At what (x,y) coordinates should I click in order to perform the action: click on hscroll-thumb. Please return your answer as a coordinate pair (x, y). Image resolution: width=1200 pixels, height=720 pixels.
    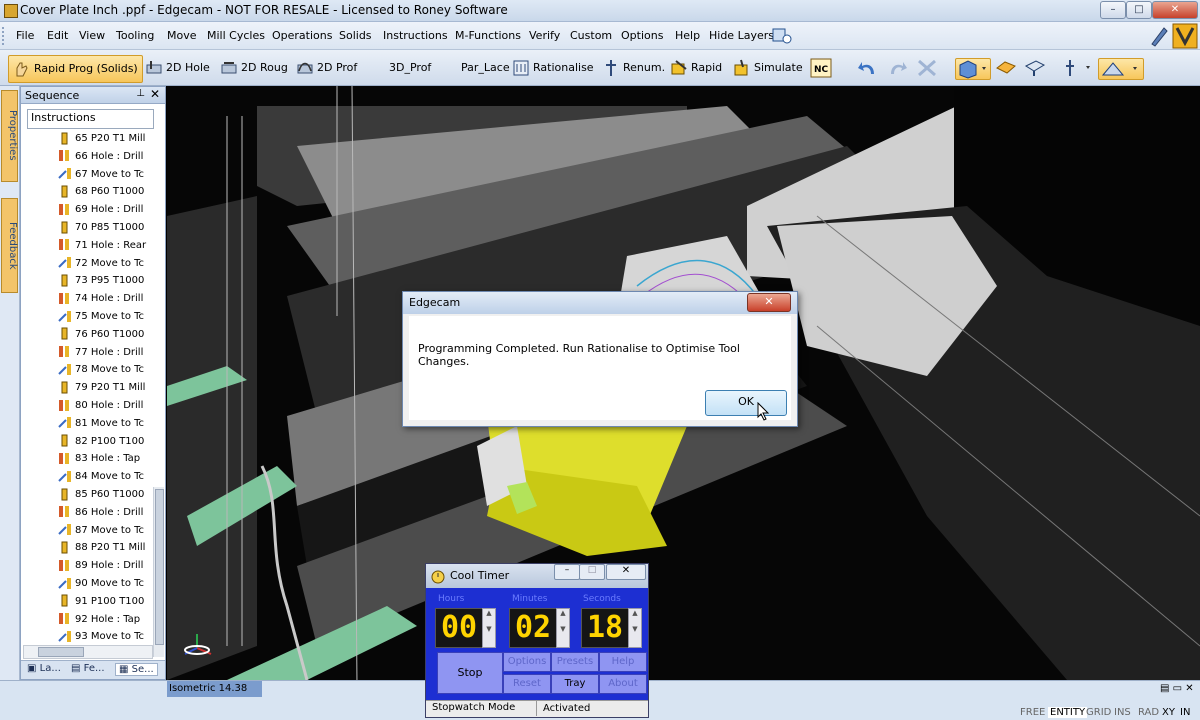
    Looking at the image, I should click on (61, 652).